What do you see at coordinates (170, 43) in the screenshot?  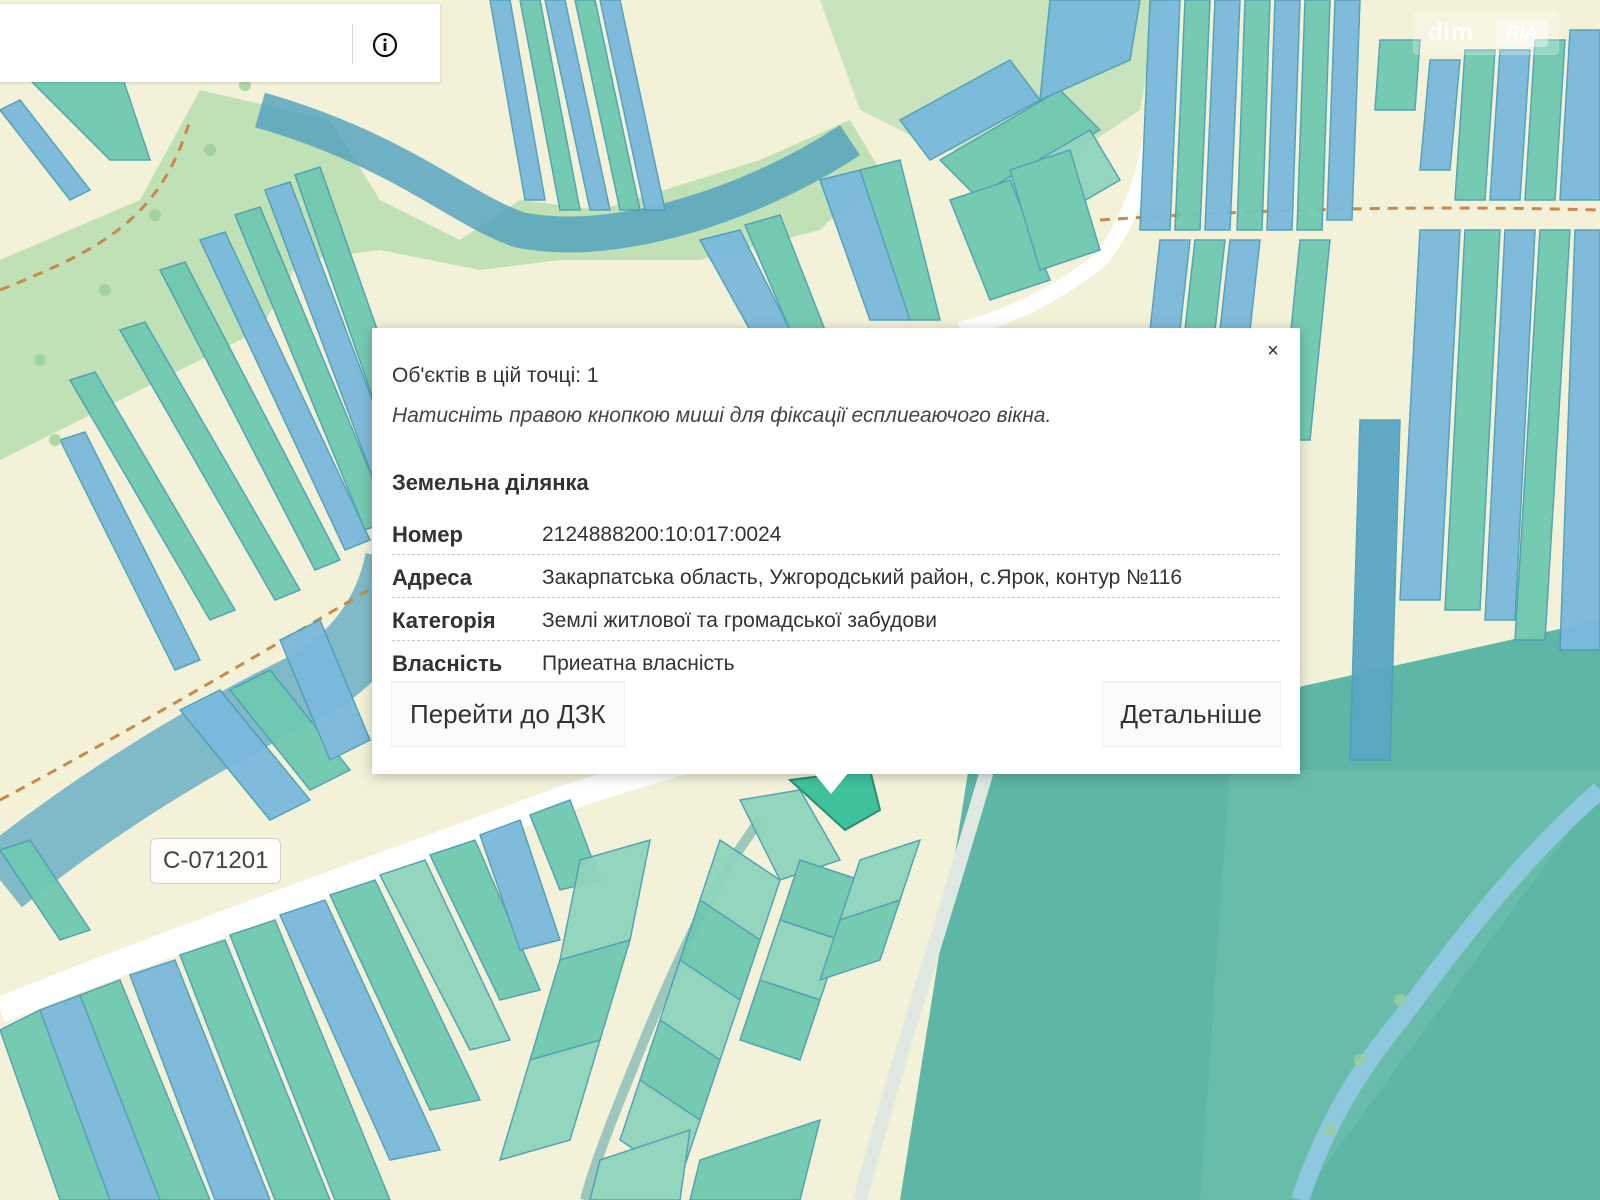 I see `search-input` at bounding box center [170, 43].